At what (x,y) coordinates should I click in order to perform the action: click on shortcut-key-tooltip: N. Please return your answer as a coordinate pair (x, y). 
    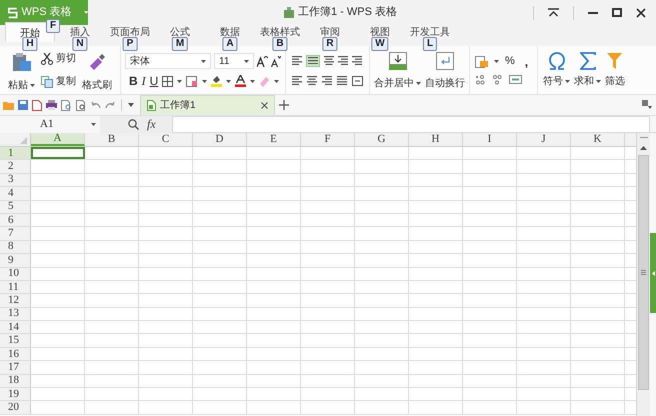
    Looking at the image, I should click on (80, 44).